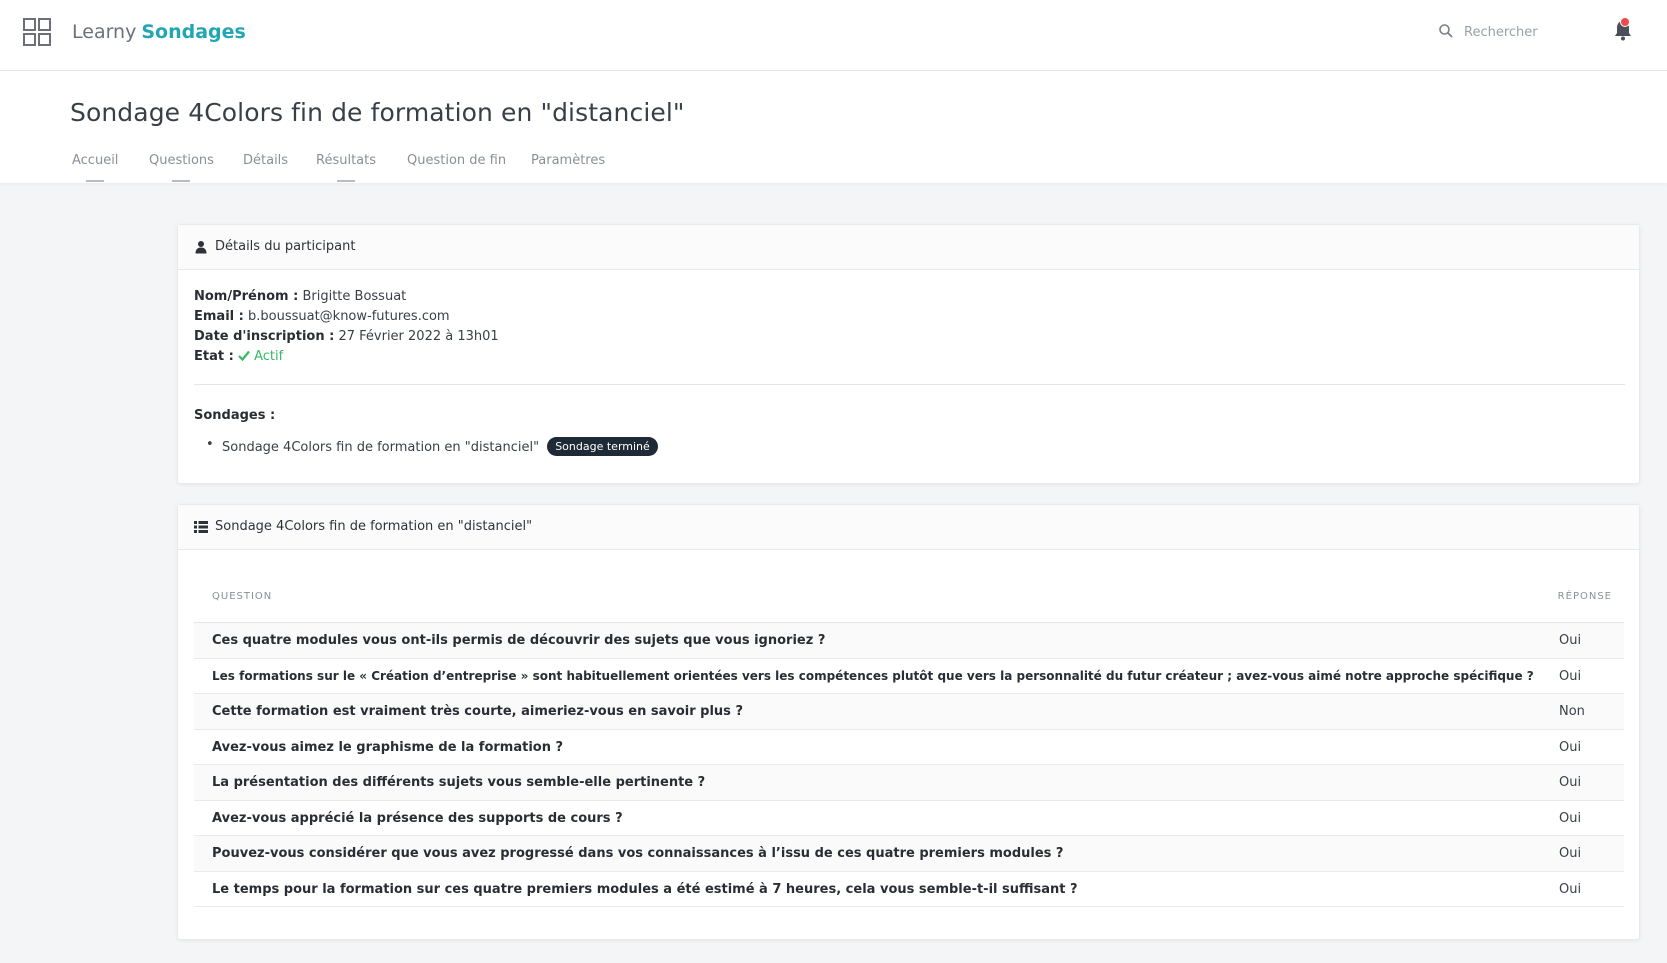 The height and width of the screenshot is (963, 1667). I want to click on participant-card-header: Détails du participant, so click(908, 247).